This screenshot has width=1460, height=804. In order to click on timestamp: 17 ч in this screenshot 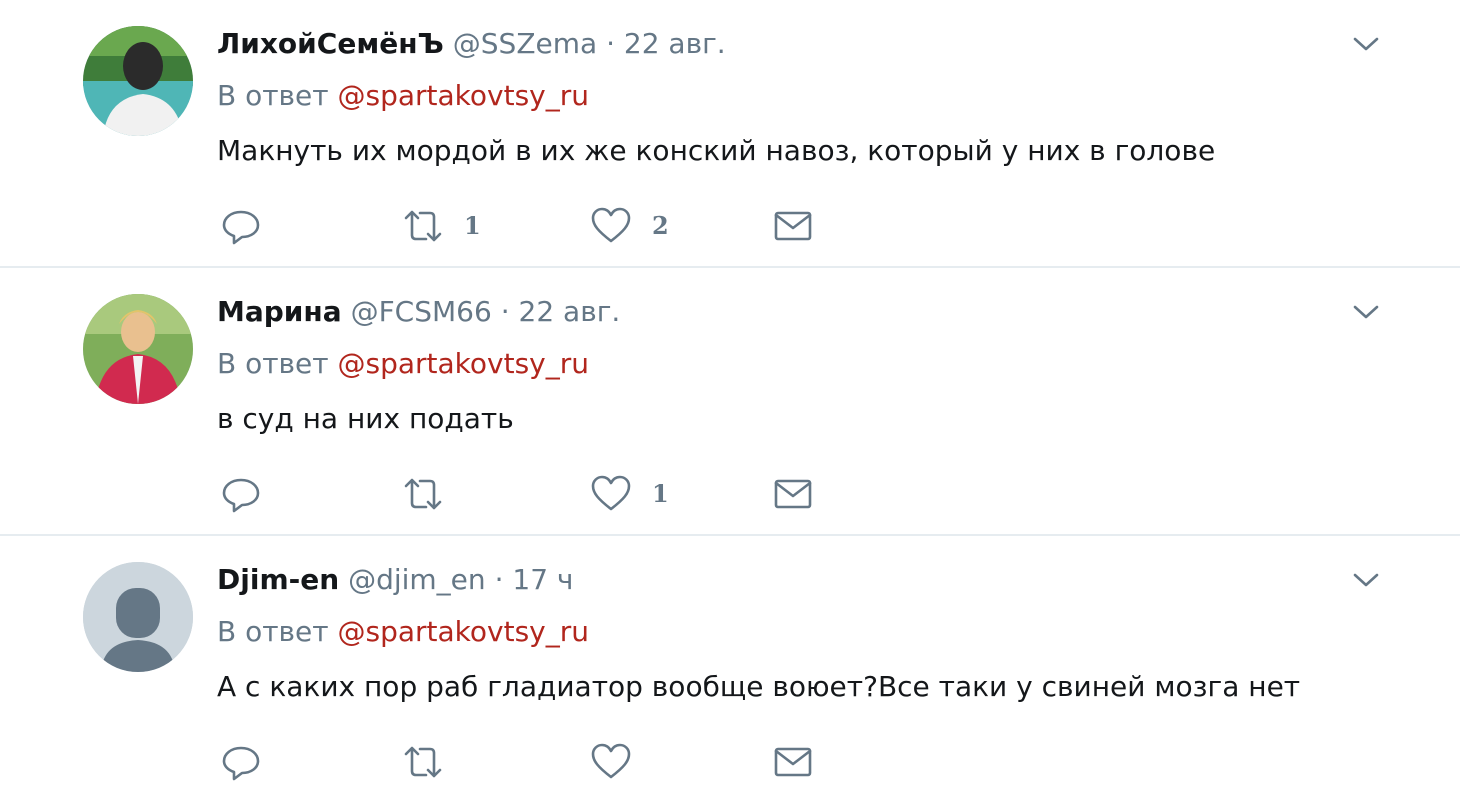, I will do `click(542, 579)`.